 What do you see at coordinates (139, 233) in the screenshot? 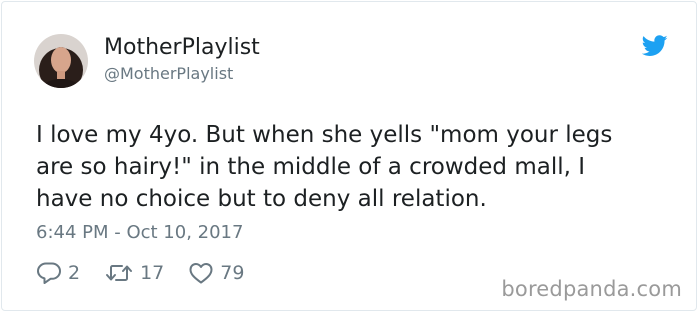
I see `tweet-timestamp: 6:44 PM - Oct 10, 2017` at bounding box center [139, 233].